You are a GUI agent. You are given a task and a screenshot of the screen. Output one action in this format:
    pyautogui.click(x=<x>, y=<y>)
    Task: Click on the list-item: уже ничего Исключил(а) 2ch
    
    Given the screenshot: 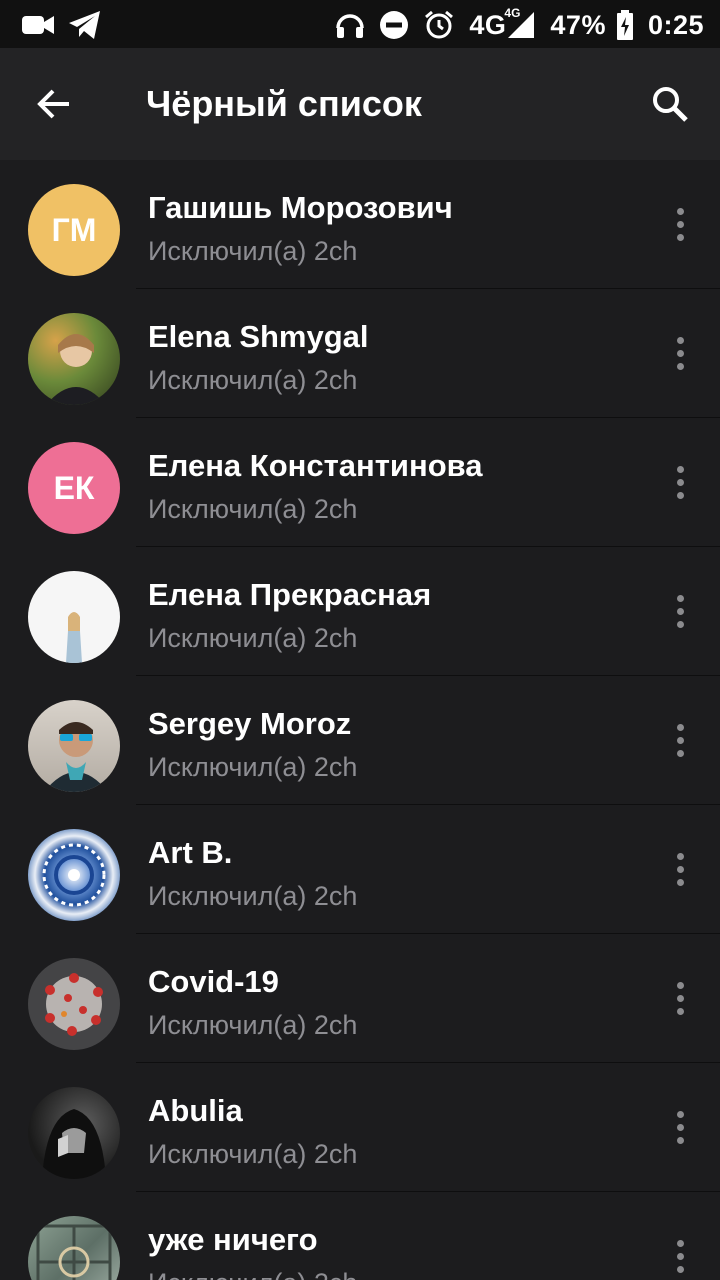 What is the action you would take?
    pyautogui.click(x=360, y=1236)
    